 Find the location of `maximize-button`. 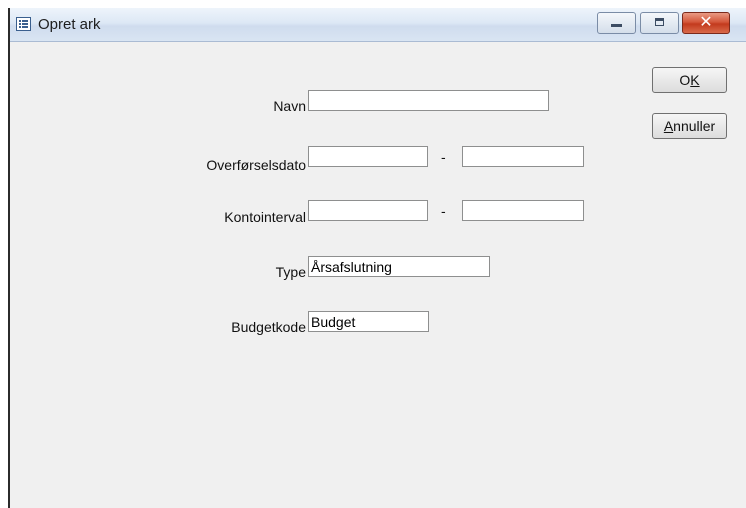

maximize-button is located at coordinates (659, 23).